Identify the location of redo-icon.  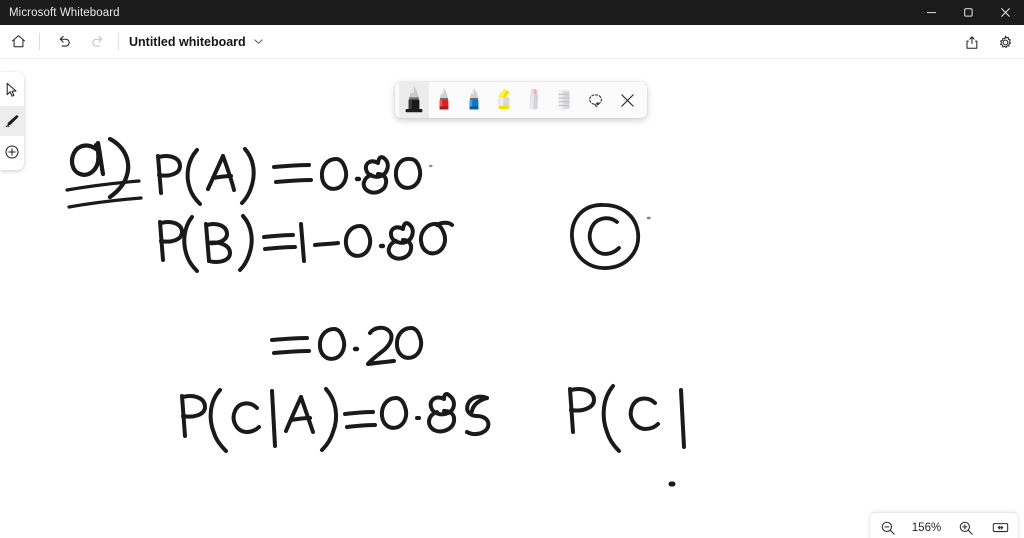
(97, 42).